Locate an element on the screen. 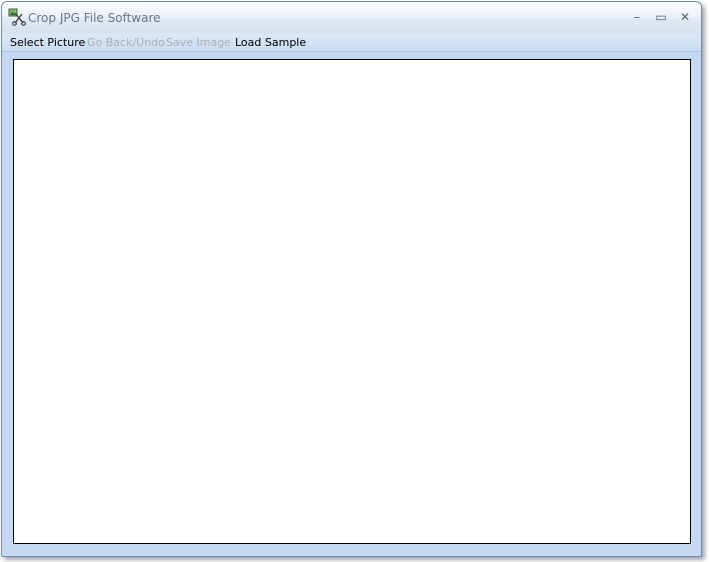 This screenshot has width=709, height=562. menu-go-back-undo: Go Back/Undo is located at coordinates (126, 42).